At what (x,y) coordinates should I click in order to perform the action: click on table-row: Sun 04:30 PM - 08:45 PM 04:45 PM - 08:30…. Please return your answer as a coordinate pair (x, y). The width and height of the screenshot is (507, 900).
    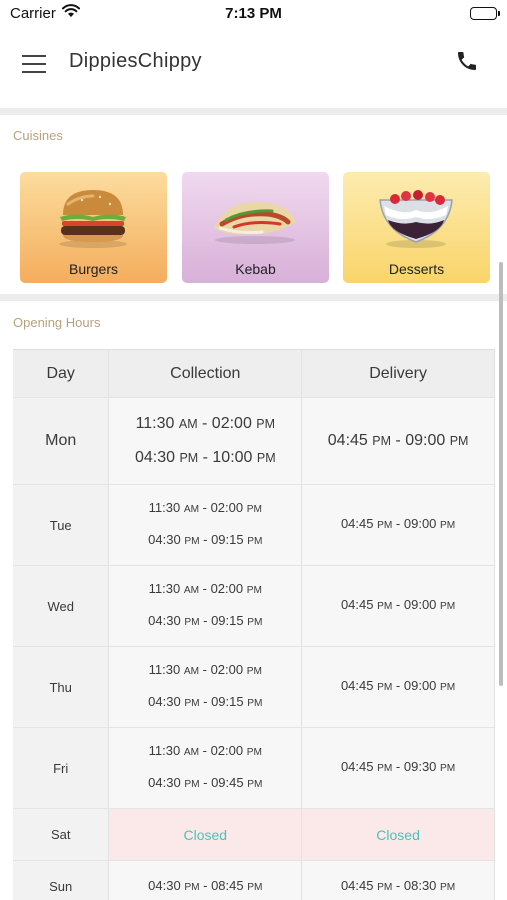
    Looking at the image, I should click on (254, 880).